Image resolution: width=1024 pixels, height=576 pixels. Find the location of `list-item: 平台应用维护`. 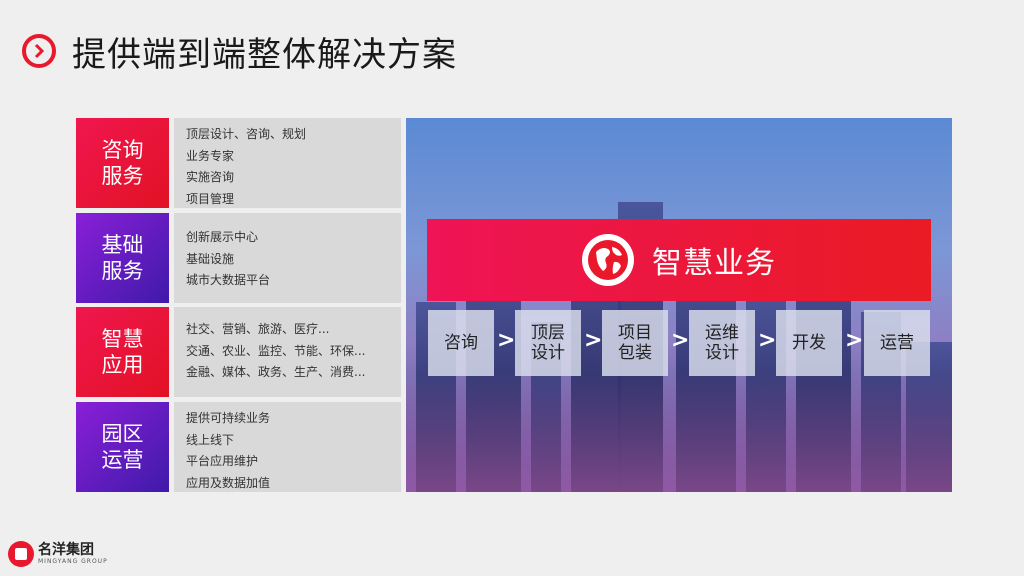

list-item: 平台应用维护 is located at coordinates (222, 461).